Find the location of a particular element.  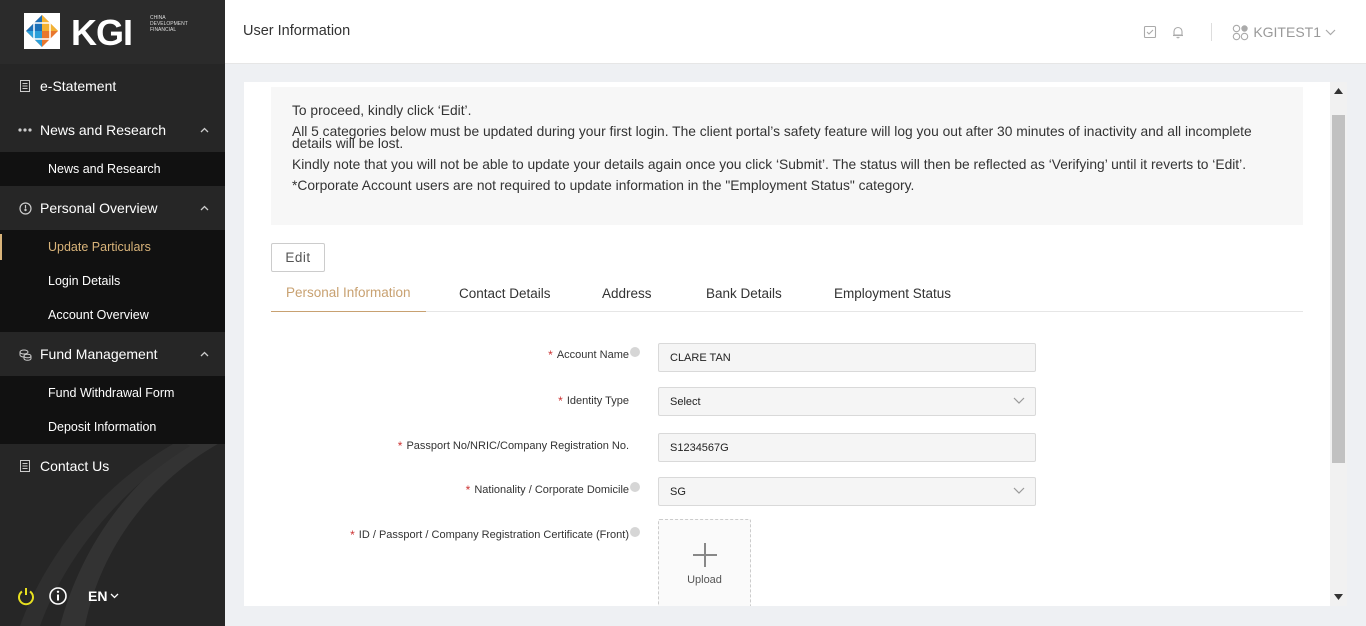

header-actions: KGITEST1 is located at coordinates (1254, 32).